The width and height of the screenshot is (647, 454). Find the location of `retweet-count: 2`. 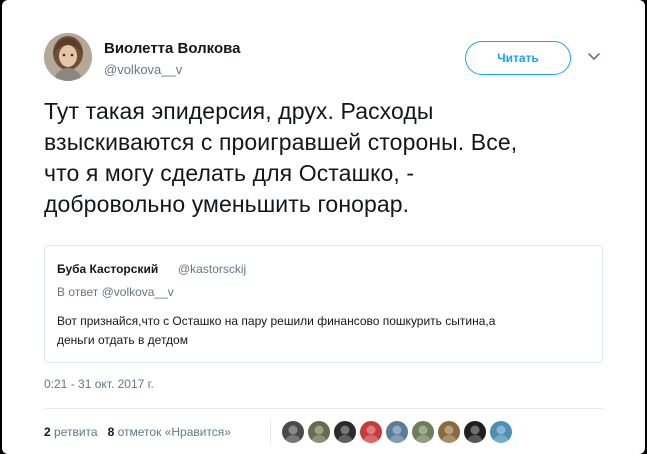

retweet-count: 2 is located at coordinates (47, 432).